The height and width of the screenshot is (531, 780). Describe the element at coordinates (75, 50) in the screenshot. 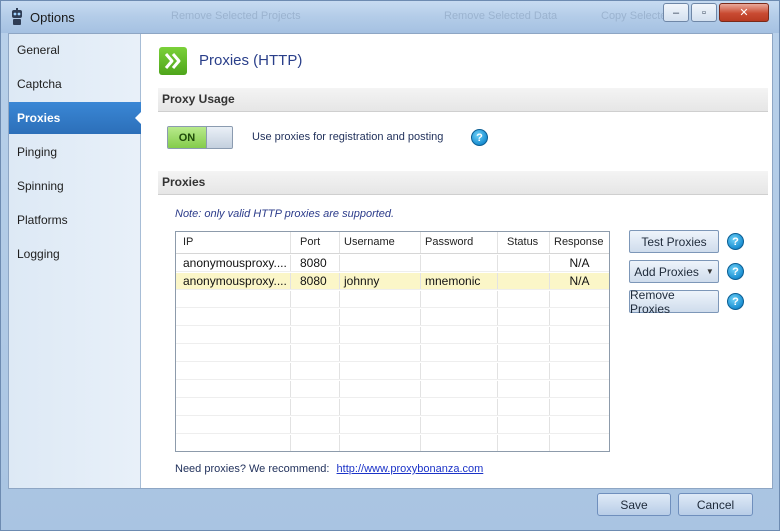

I see `sidebar-item-general: General` at that location.